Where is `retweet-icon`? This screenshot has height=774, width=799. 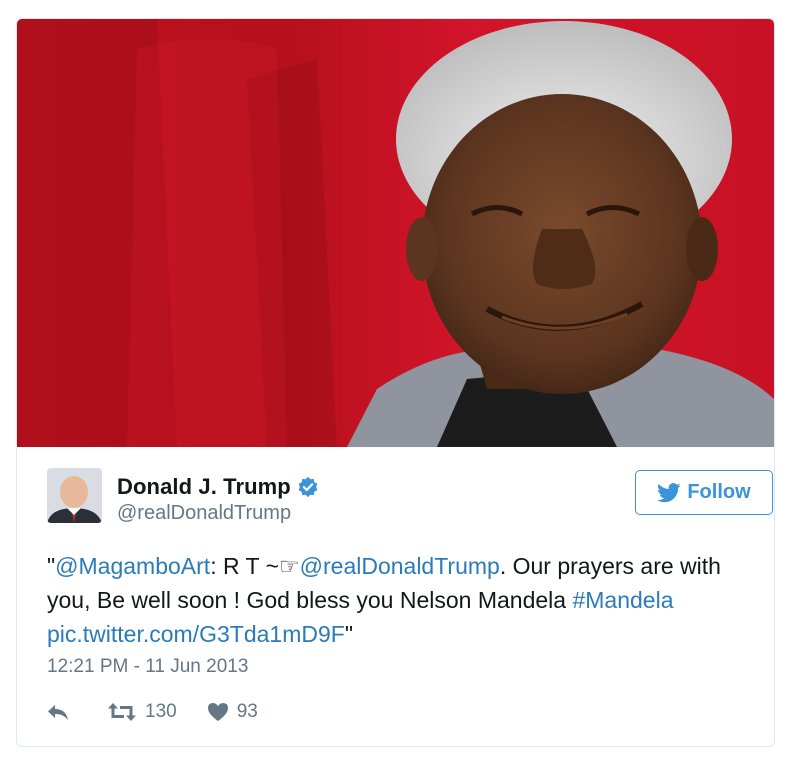
retweet-icon is located at coordinates (122, 712).